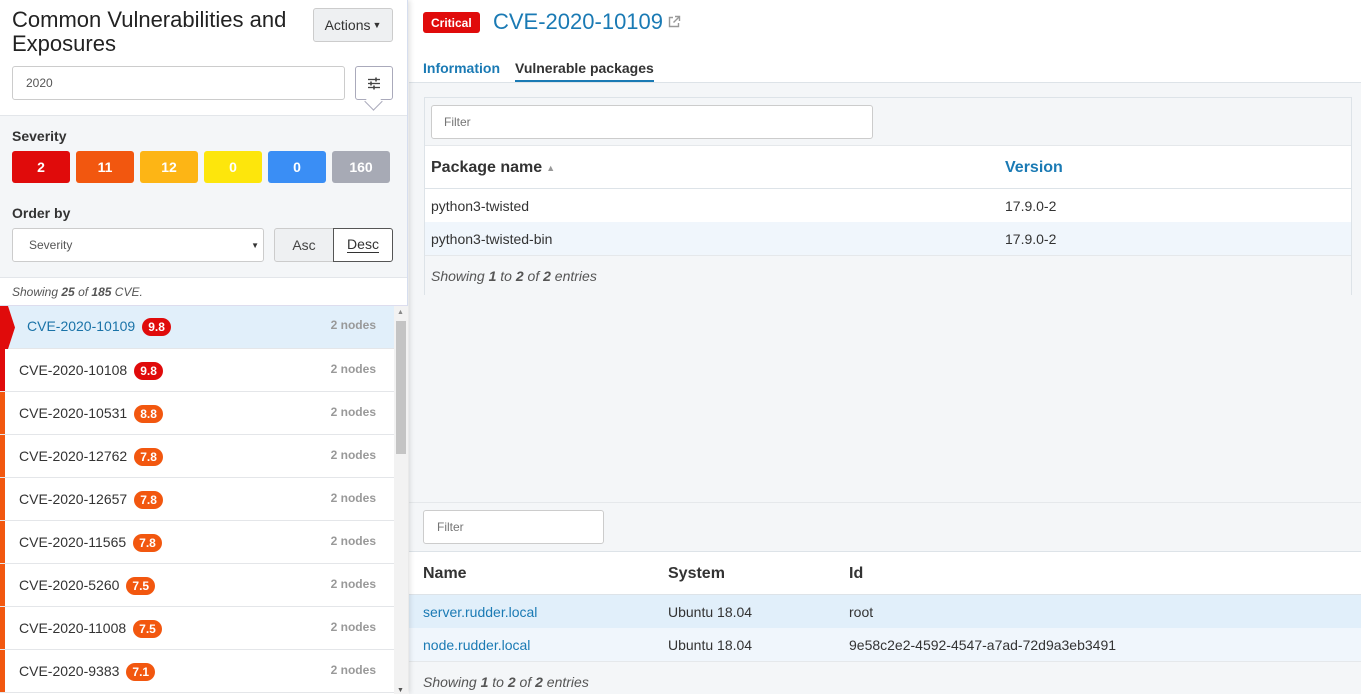  I want to click on sort-ascending-icon: ▲, so click(551, 167).